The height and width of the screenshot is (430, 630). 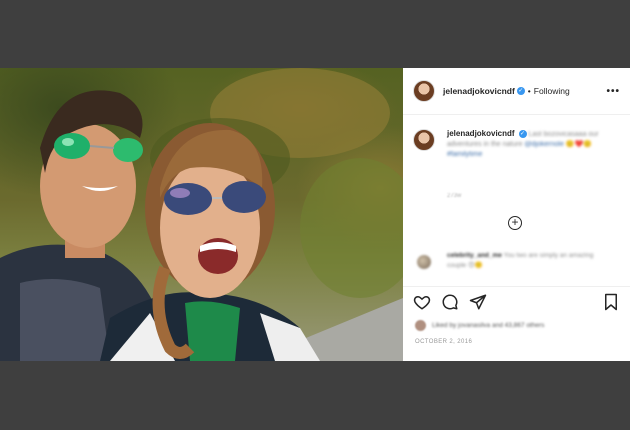 I want to click on comment-icon, so click(x=450, y=302).